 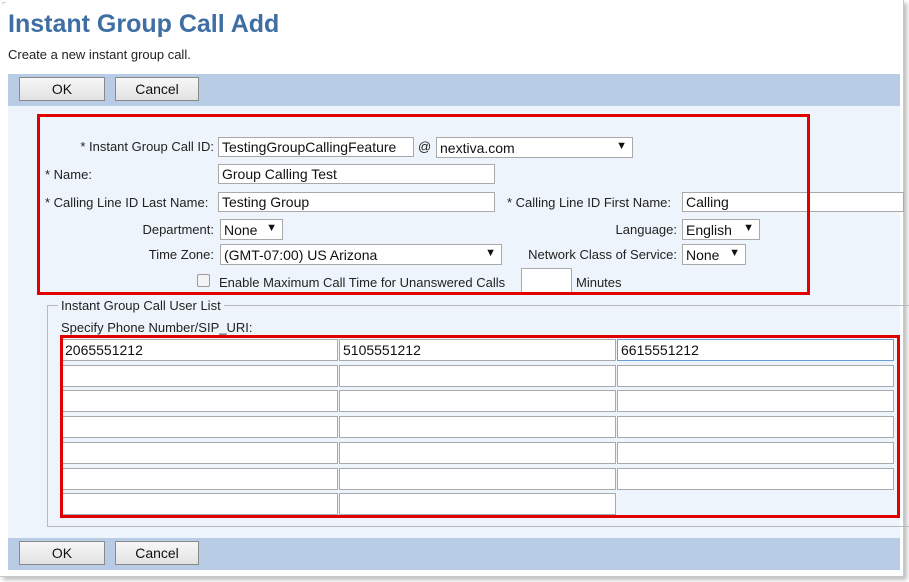 I want to click on cli-last-name-input, so click(x=356, y=202).